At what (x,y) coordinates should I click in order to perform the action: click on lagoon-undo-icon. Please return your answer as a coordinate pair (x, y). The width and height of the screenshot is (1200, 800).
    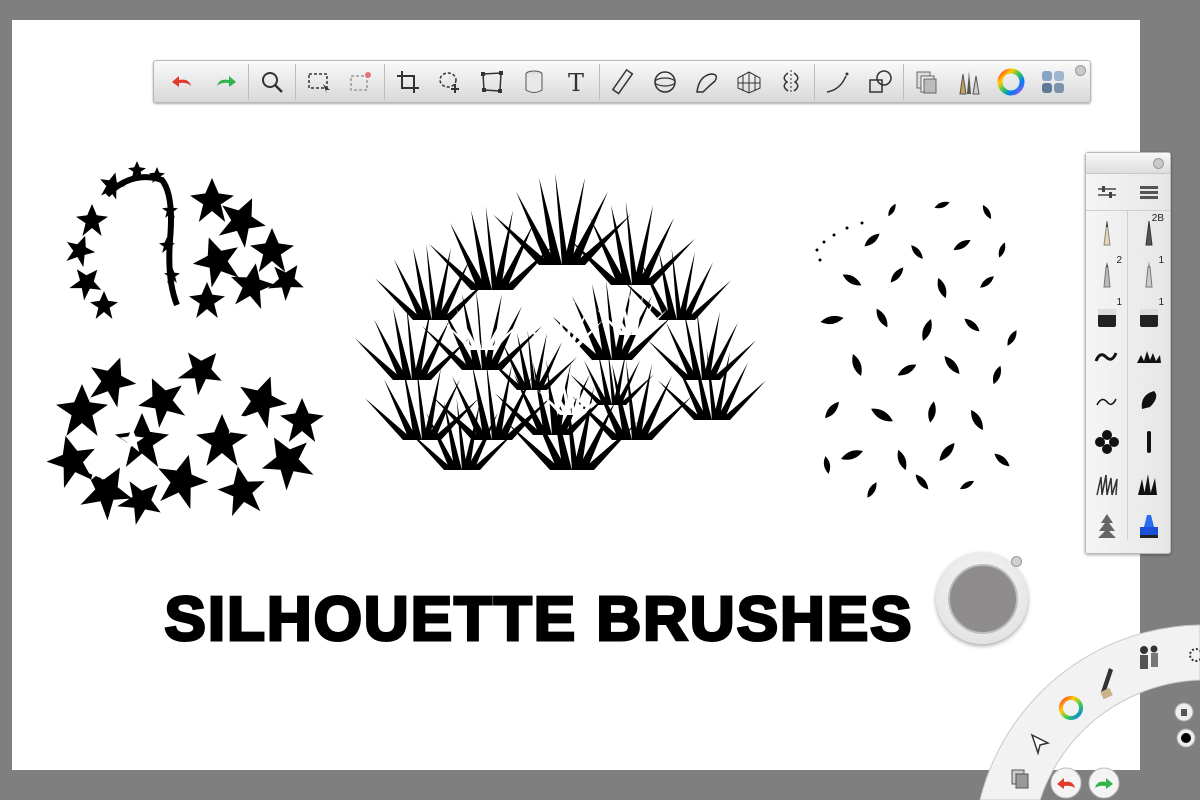
    Looking at the image, I should click on (1066, 783).